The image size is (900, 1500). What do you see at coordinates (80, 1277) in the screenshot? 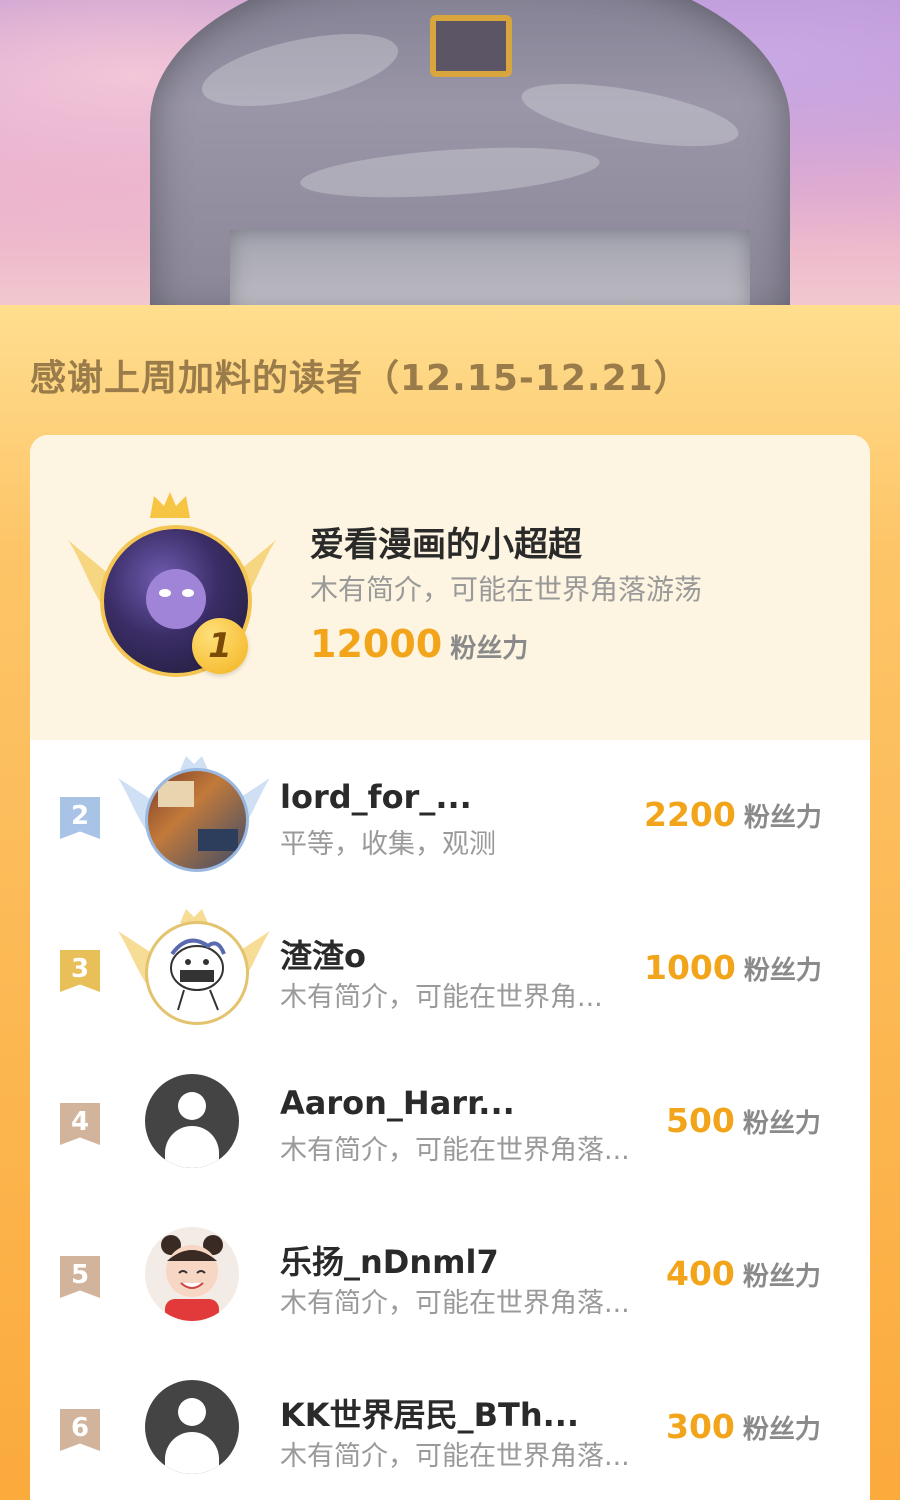
I see `rank-badge: 5` at bounding box center [80, 1277].